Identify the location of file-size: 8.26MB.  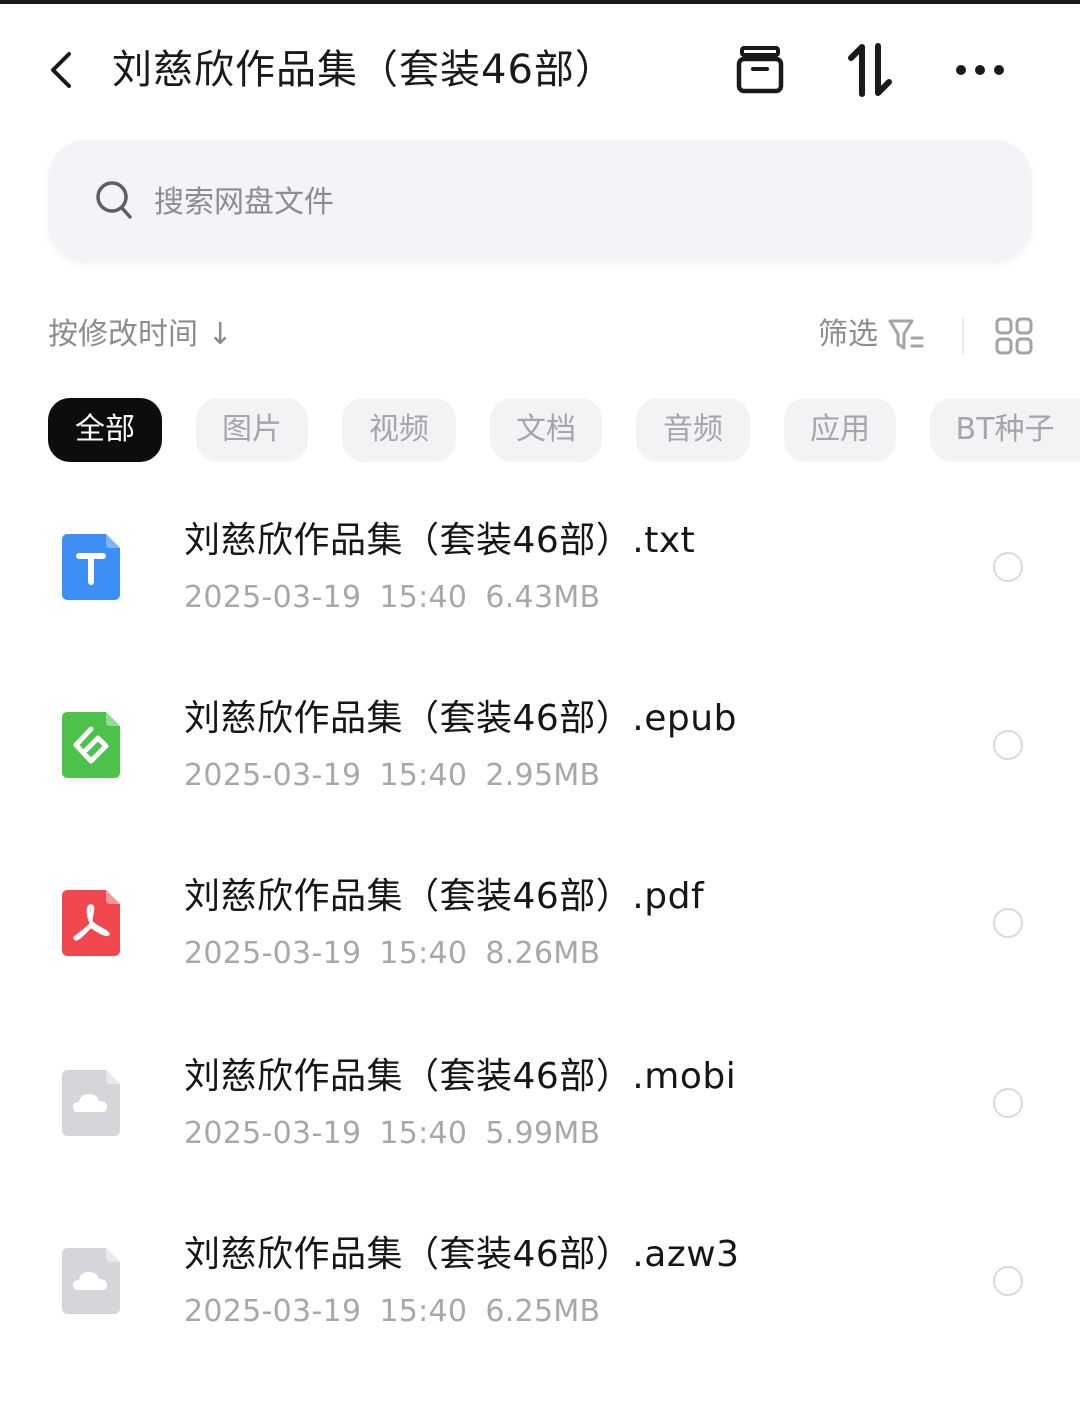
(543, 953).